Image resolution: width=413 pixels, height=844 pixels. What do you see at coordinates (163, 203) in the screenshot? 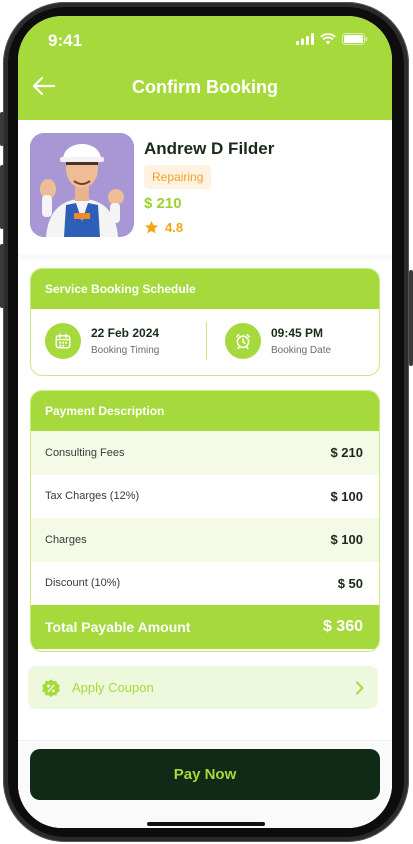
I see `provider-price: $ 210` at bounding box center [163, 203].